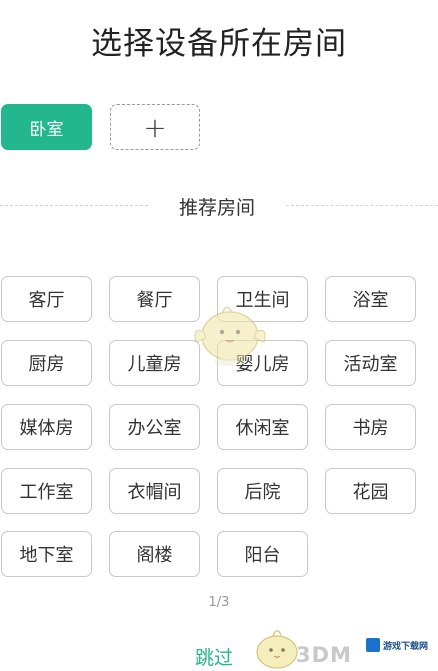 This screenshot has height=671, width=438. What do you see at coordinates (46, 554) in the screenshot?
I see `room-chip: 地下室` at bounding box center [46, 554].